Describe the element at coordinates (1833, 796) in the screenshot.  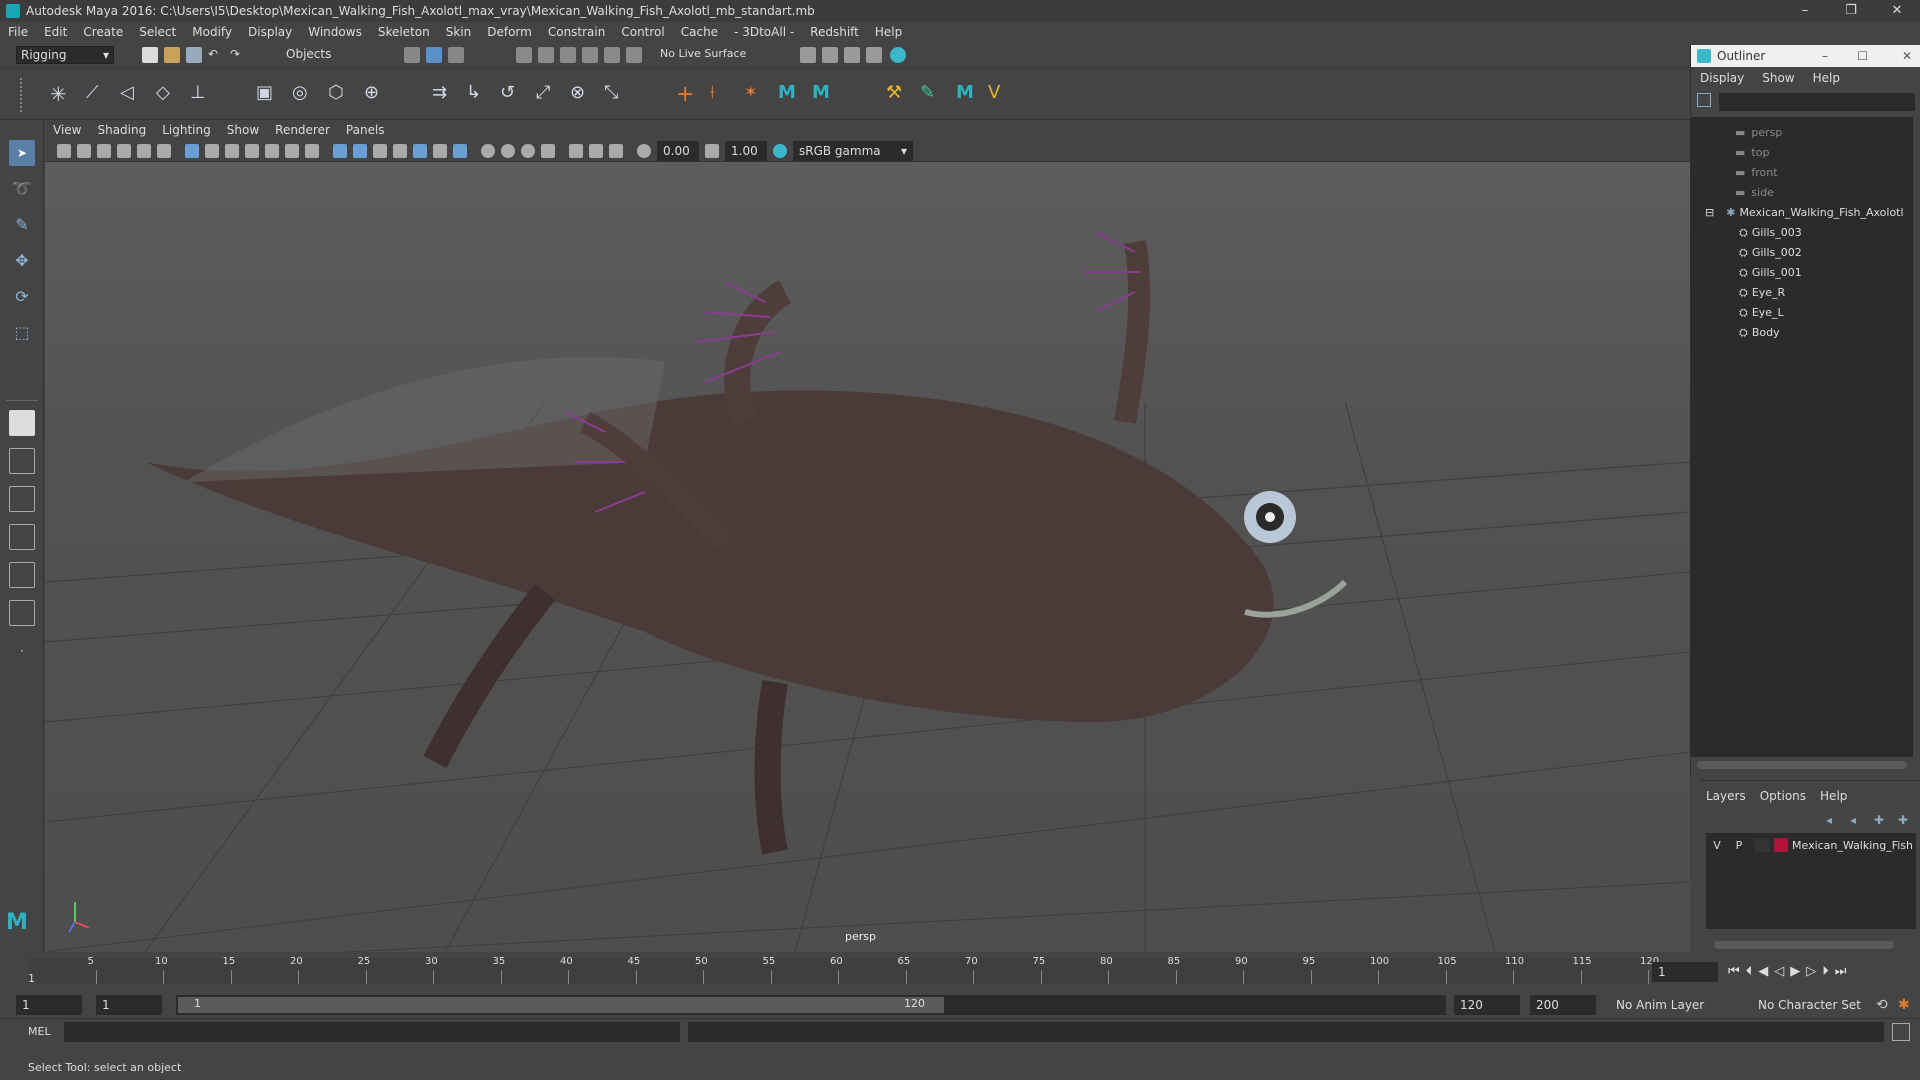
I see `layer-menu-help: Help` at that location.